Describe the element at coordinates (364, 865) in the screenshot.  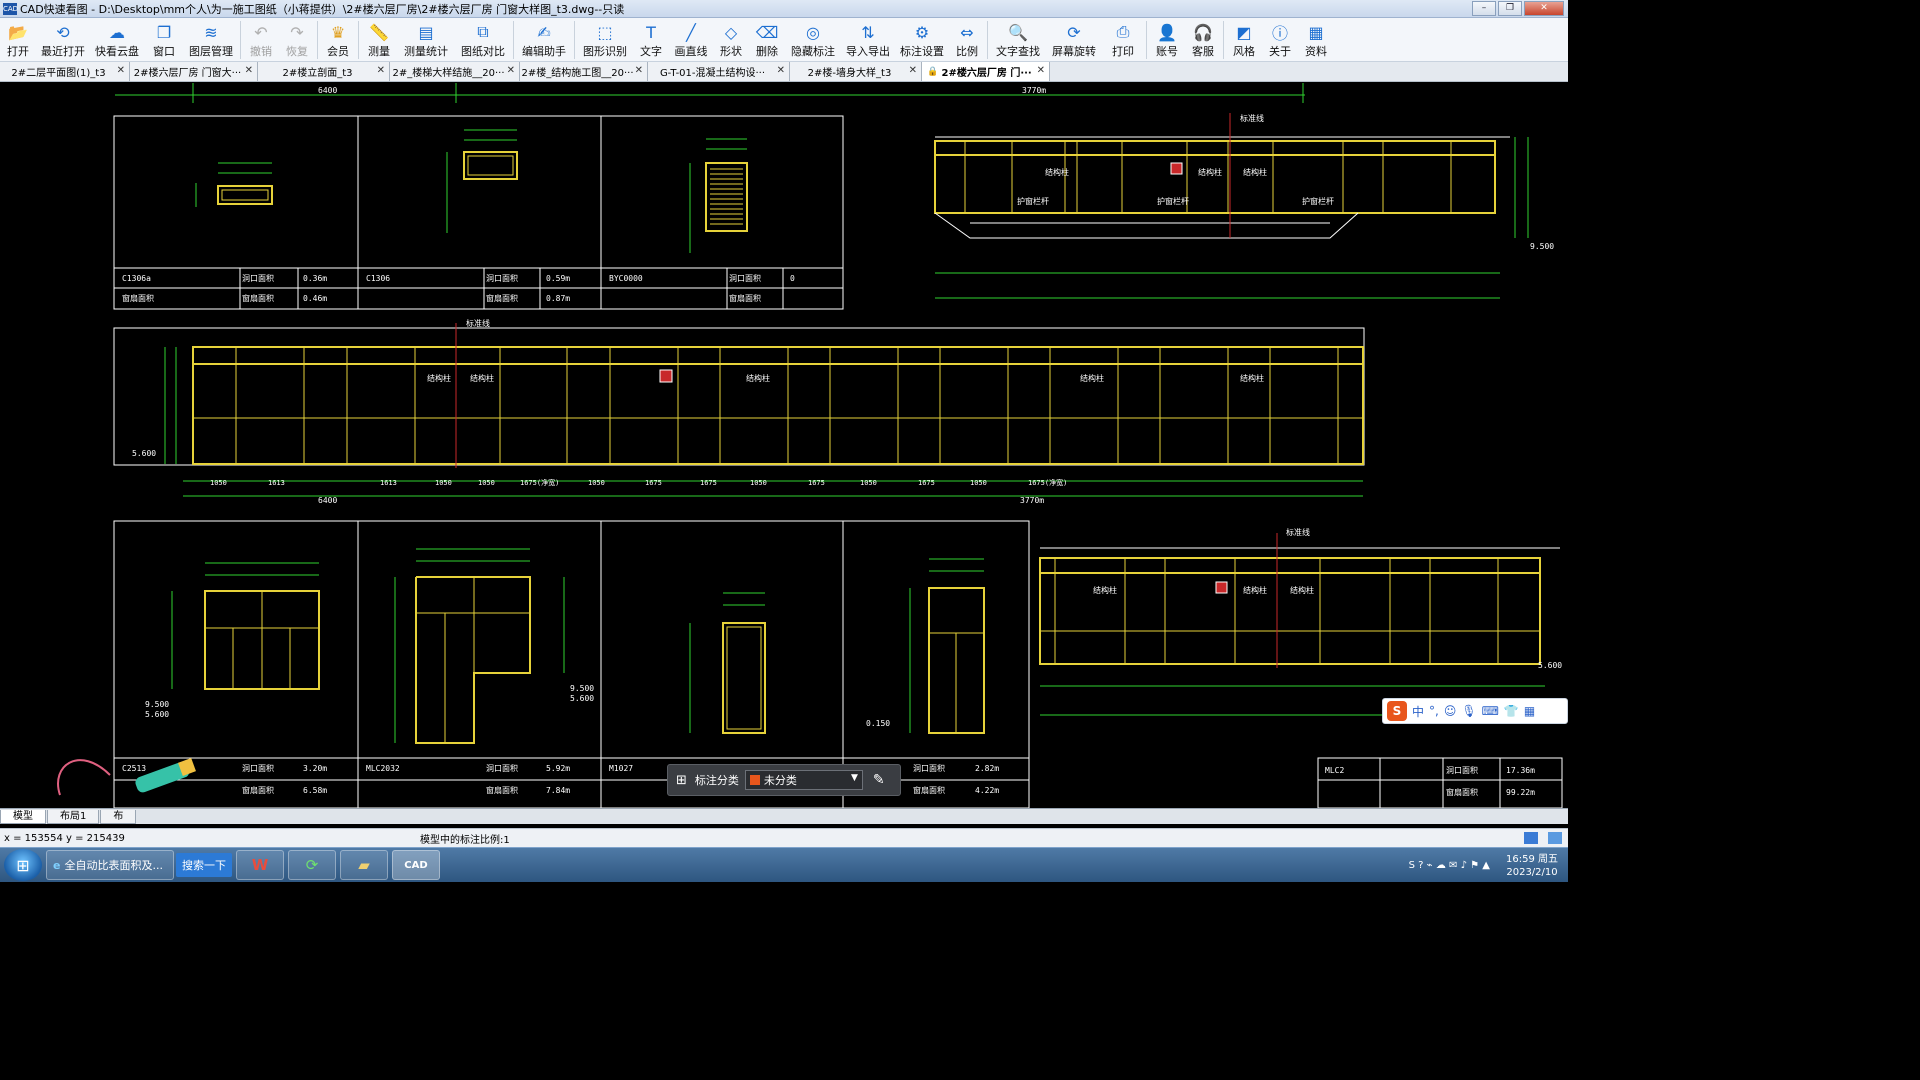
I see `folder-icon: ▰` at that location.